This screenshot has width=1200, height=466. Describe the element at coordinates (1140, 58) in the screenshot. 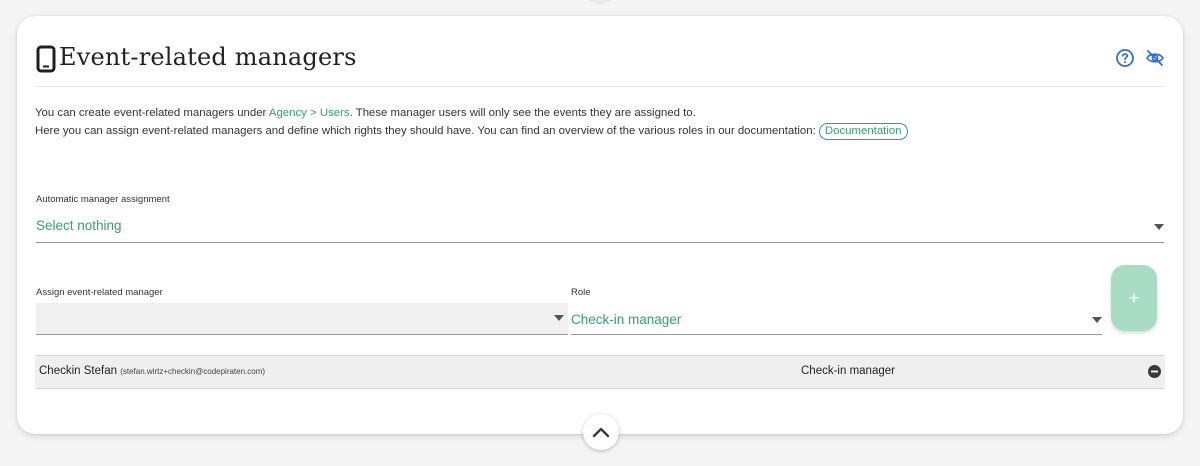

I see `header-tools` at that location.